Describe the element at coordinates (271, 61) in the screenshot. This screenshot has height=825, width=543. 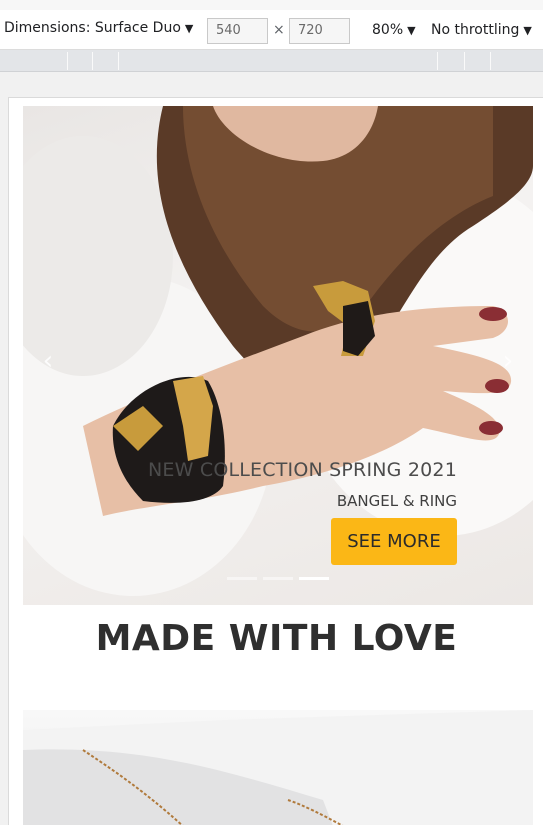
I see `media-query-ruler` at that location.